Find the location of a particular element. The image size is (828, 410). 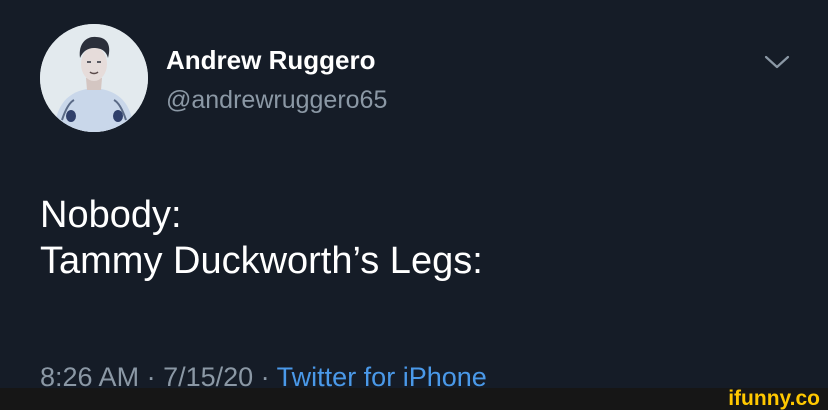

tweet-text-line: Tammy Duckworth’s Legs: is located at coordinates (261, 261).